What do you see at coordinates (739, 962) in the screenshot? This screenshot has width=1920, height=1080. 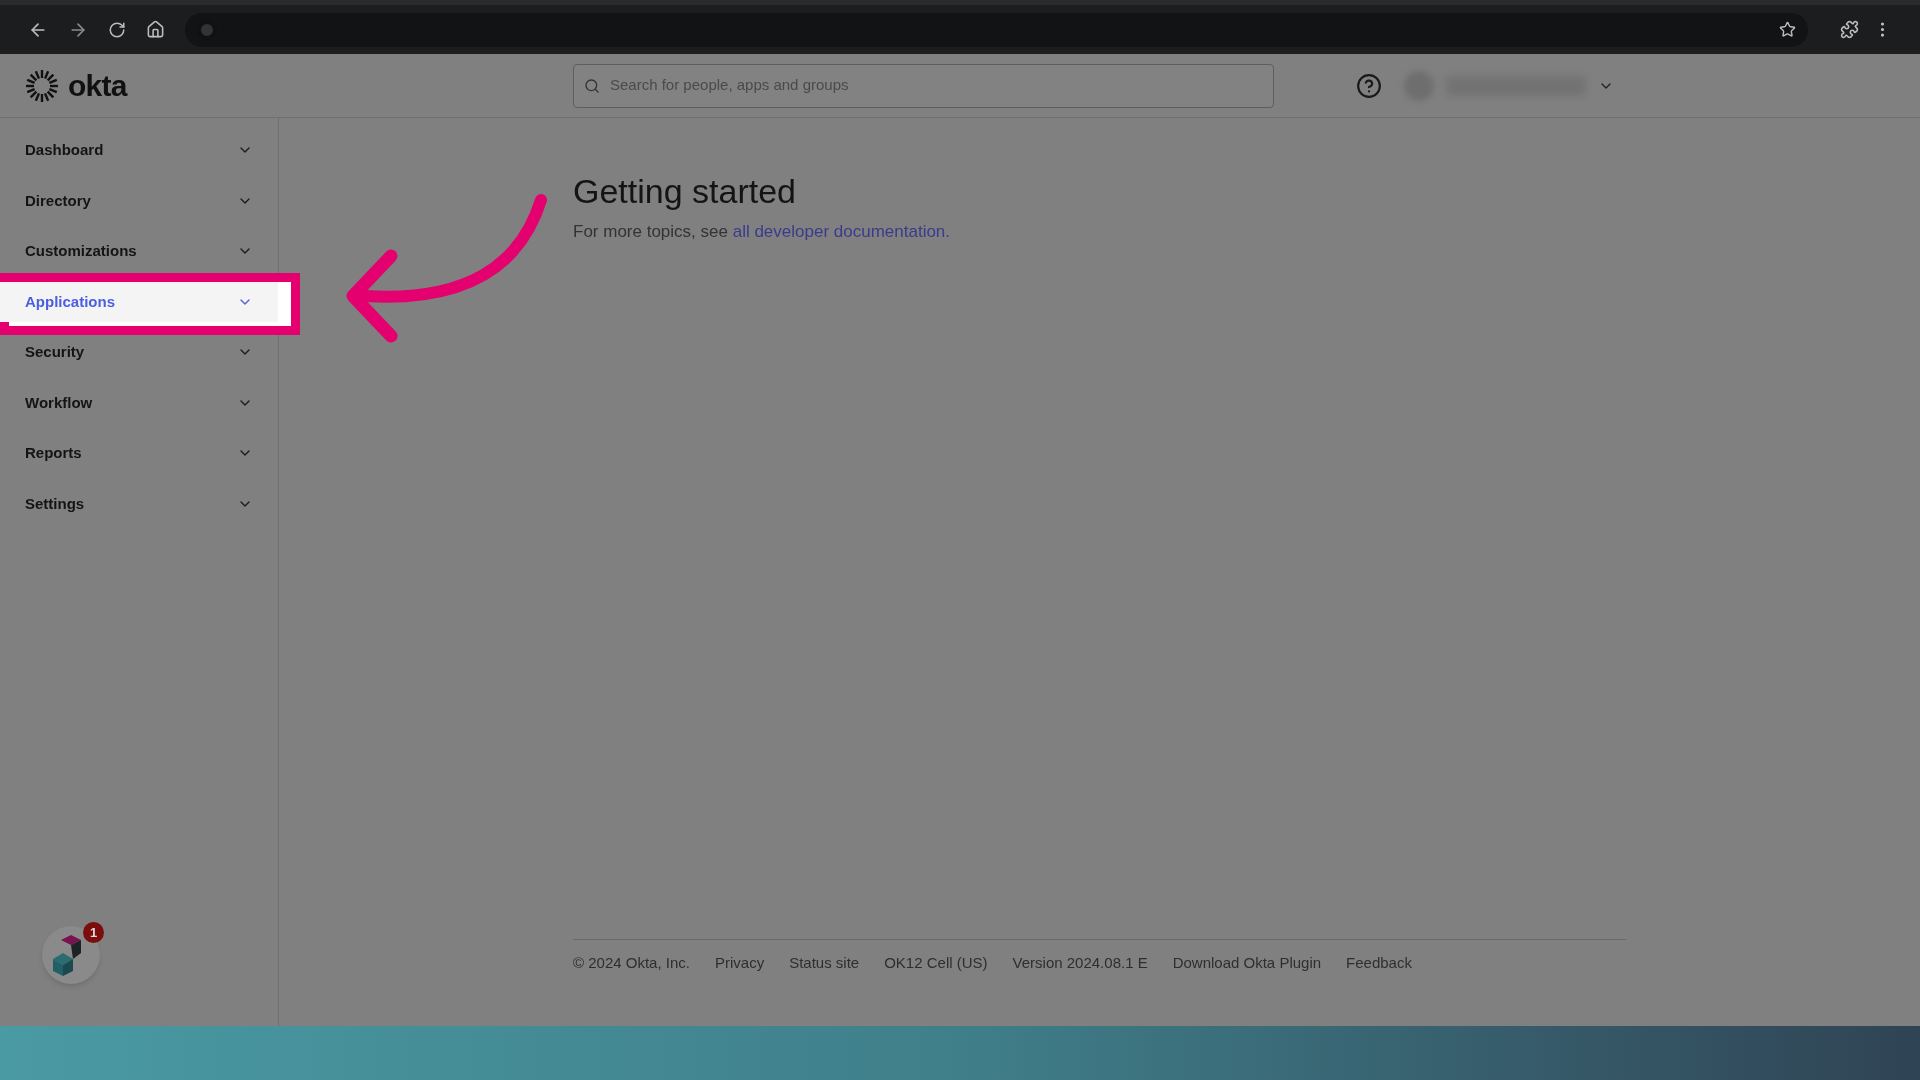 I see `footer-link: Privacy` at bounding box center [739, 962].